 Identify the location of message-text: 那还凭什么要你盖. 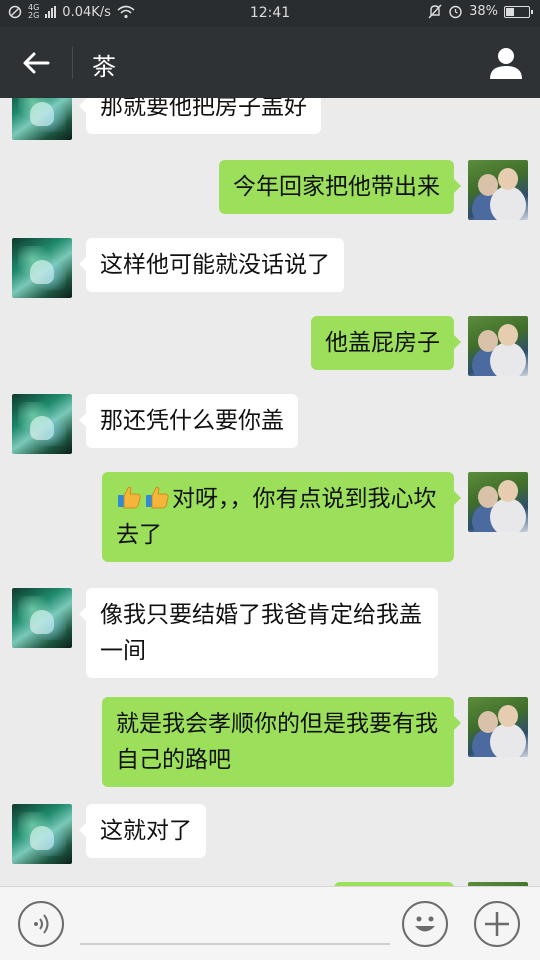
(192, 421).